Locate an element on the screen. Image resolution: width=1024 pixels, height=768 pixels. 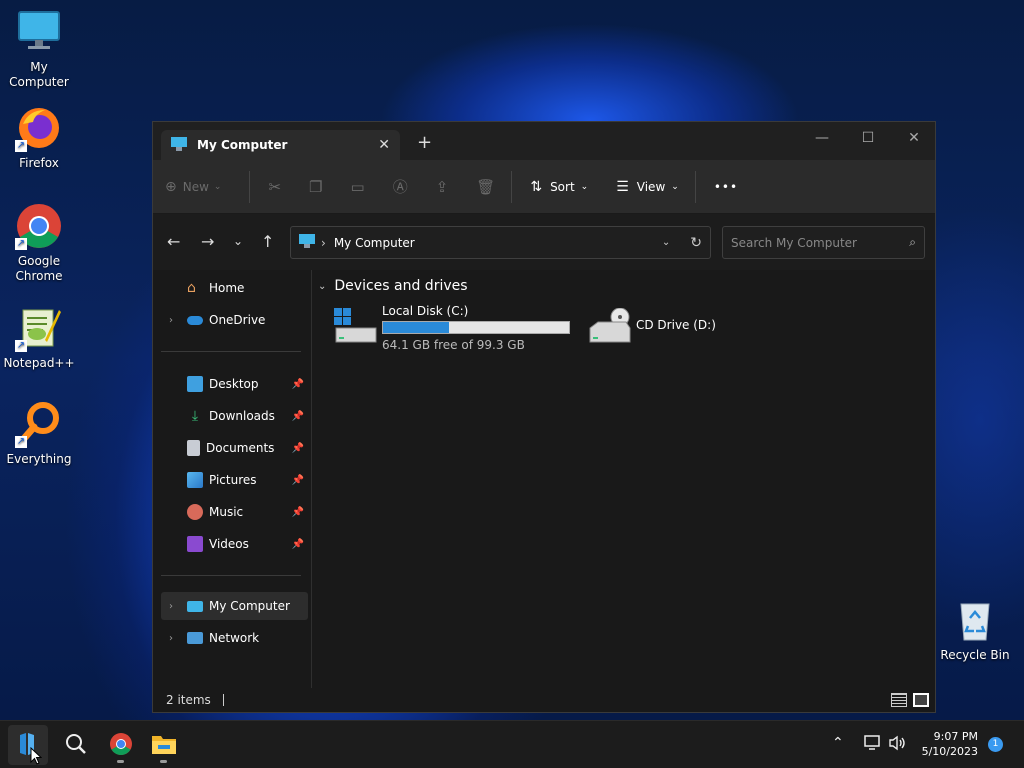
maximize-button: ☐ is located at coordinates (868, 138).